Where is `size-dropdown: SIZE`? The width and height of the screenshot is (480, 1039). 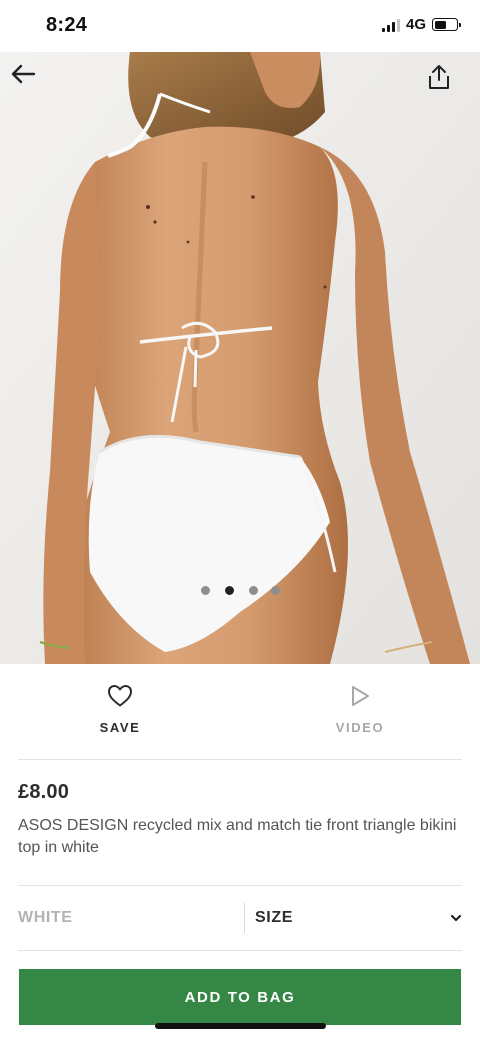
size-dropdown: SIZE is located at coordinates (358, 918).